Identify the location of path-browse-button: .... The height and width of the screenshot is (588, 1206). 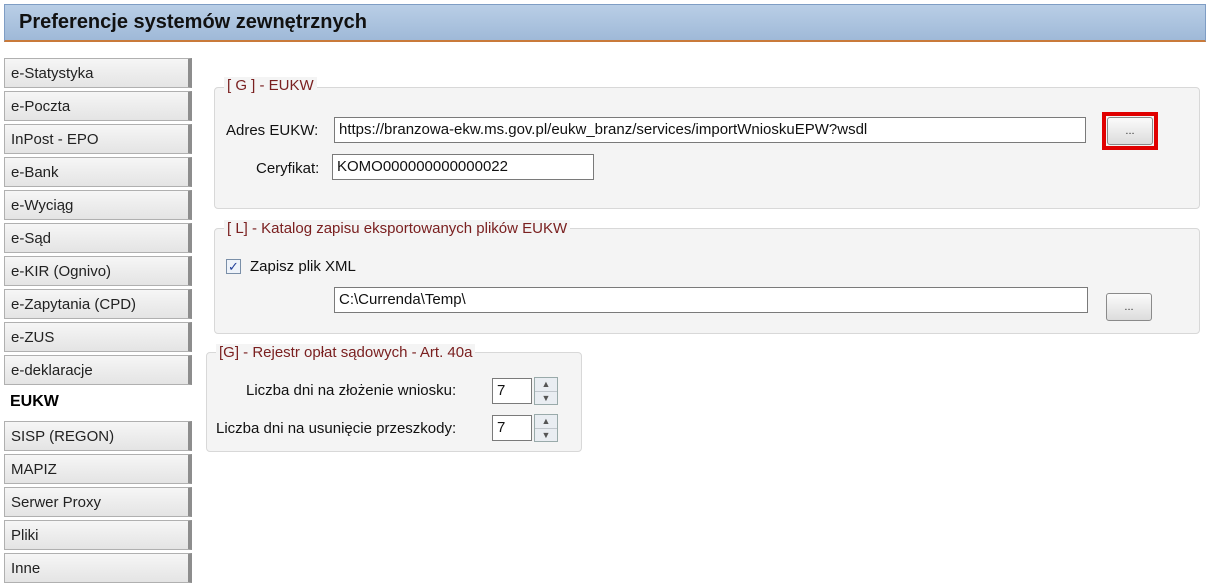
(1129, 307).